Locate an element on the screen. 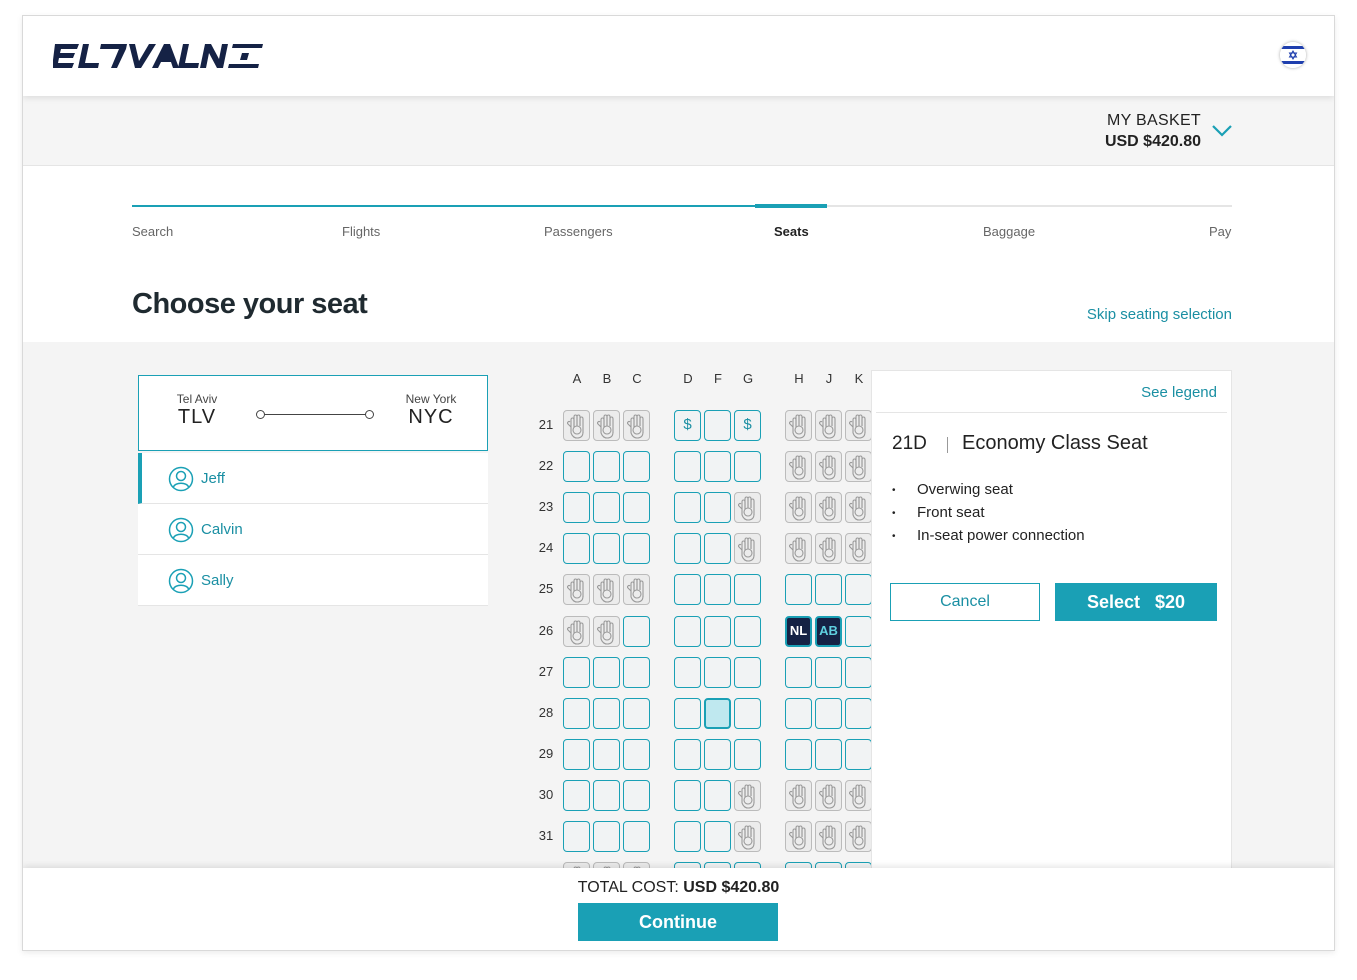  elal-logo is located at coordinates (158, 56).